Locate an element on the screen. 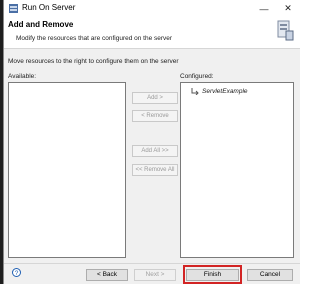 The width and height of the screenshot is (320, 284). configured-item-label: ServletExample is located at coordinates (225, 91).